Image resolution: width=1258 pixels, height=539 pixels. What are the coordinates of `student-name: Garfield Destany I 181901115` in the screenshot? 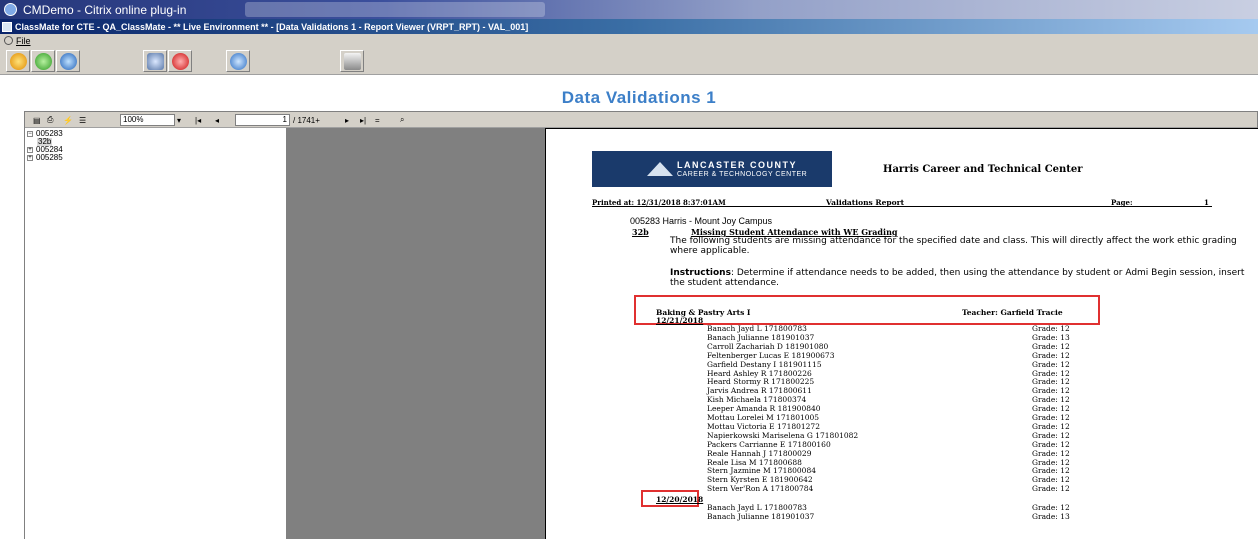 It's located at (764, 364).